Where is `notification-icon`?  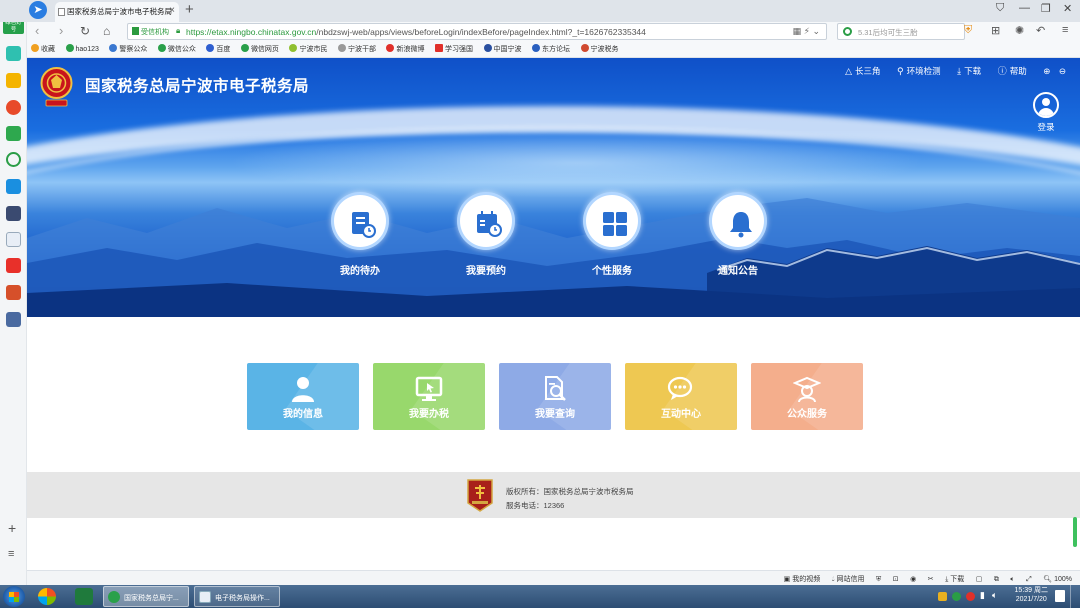
notification-icon is located at coordinates (1060, 596).